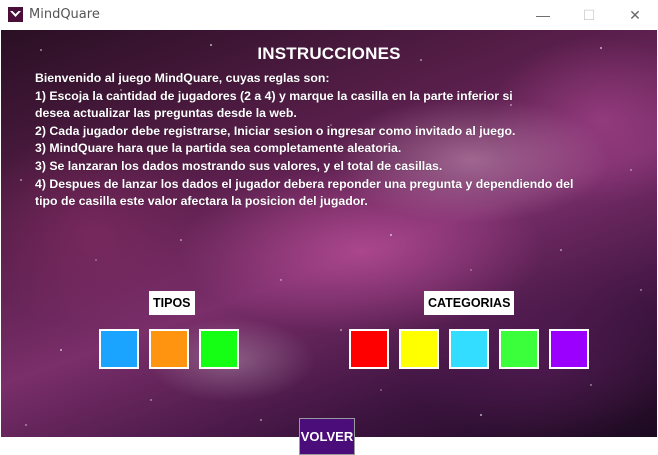 This screenshot has width=658, height=455. Describe the element at coordinates (64, 14) in the screenshot. I see `window-title: MindQuare` at that location.